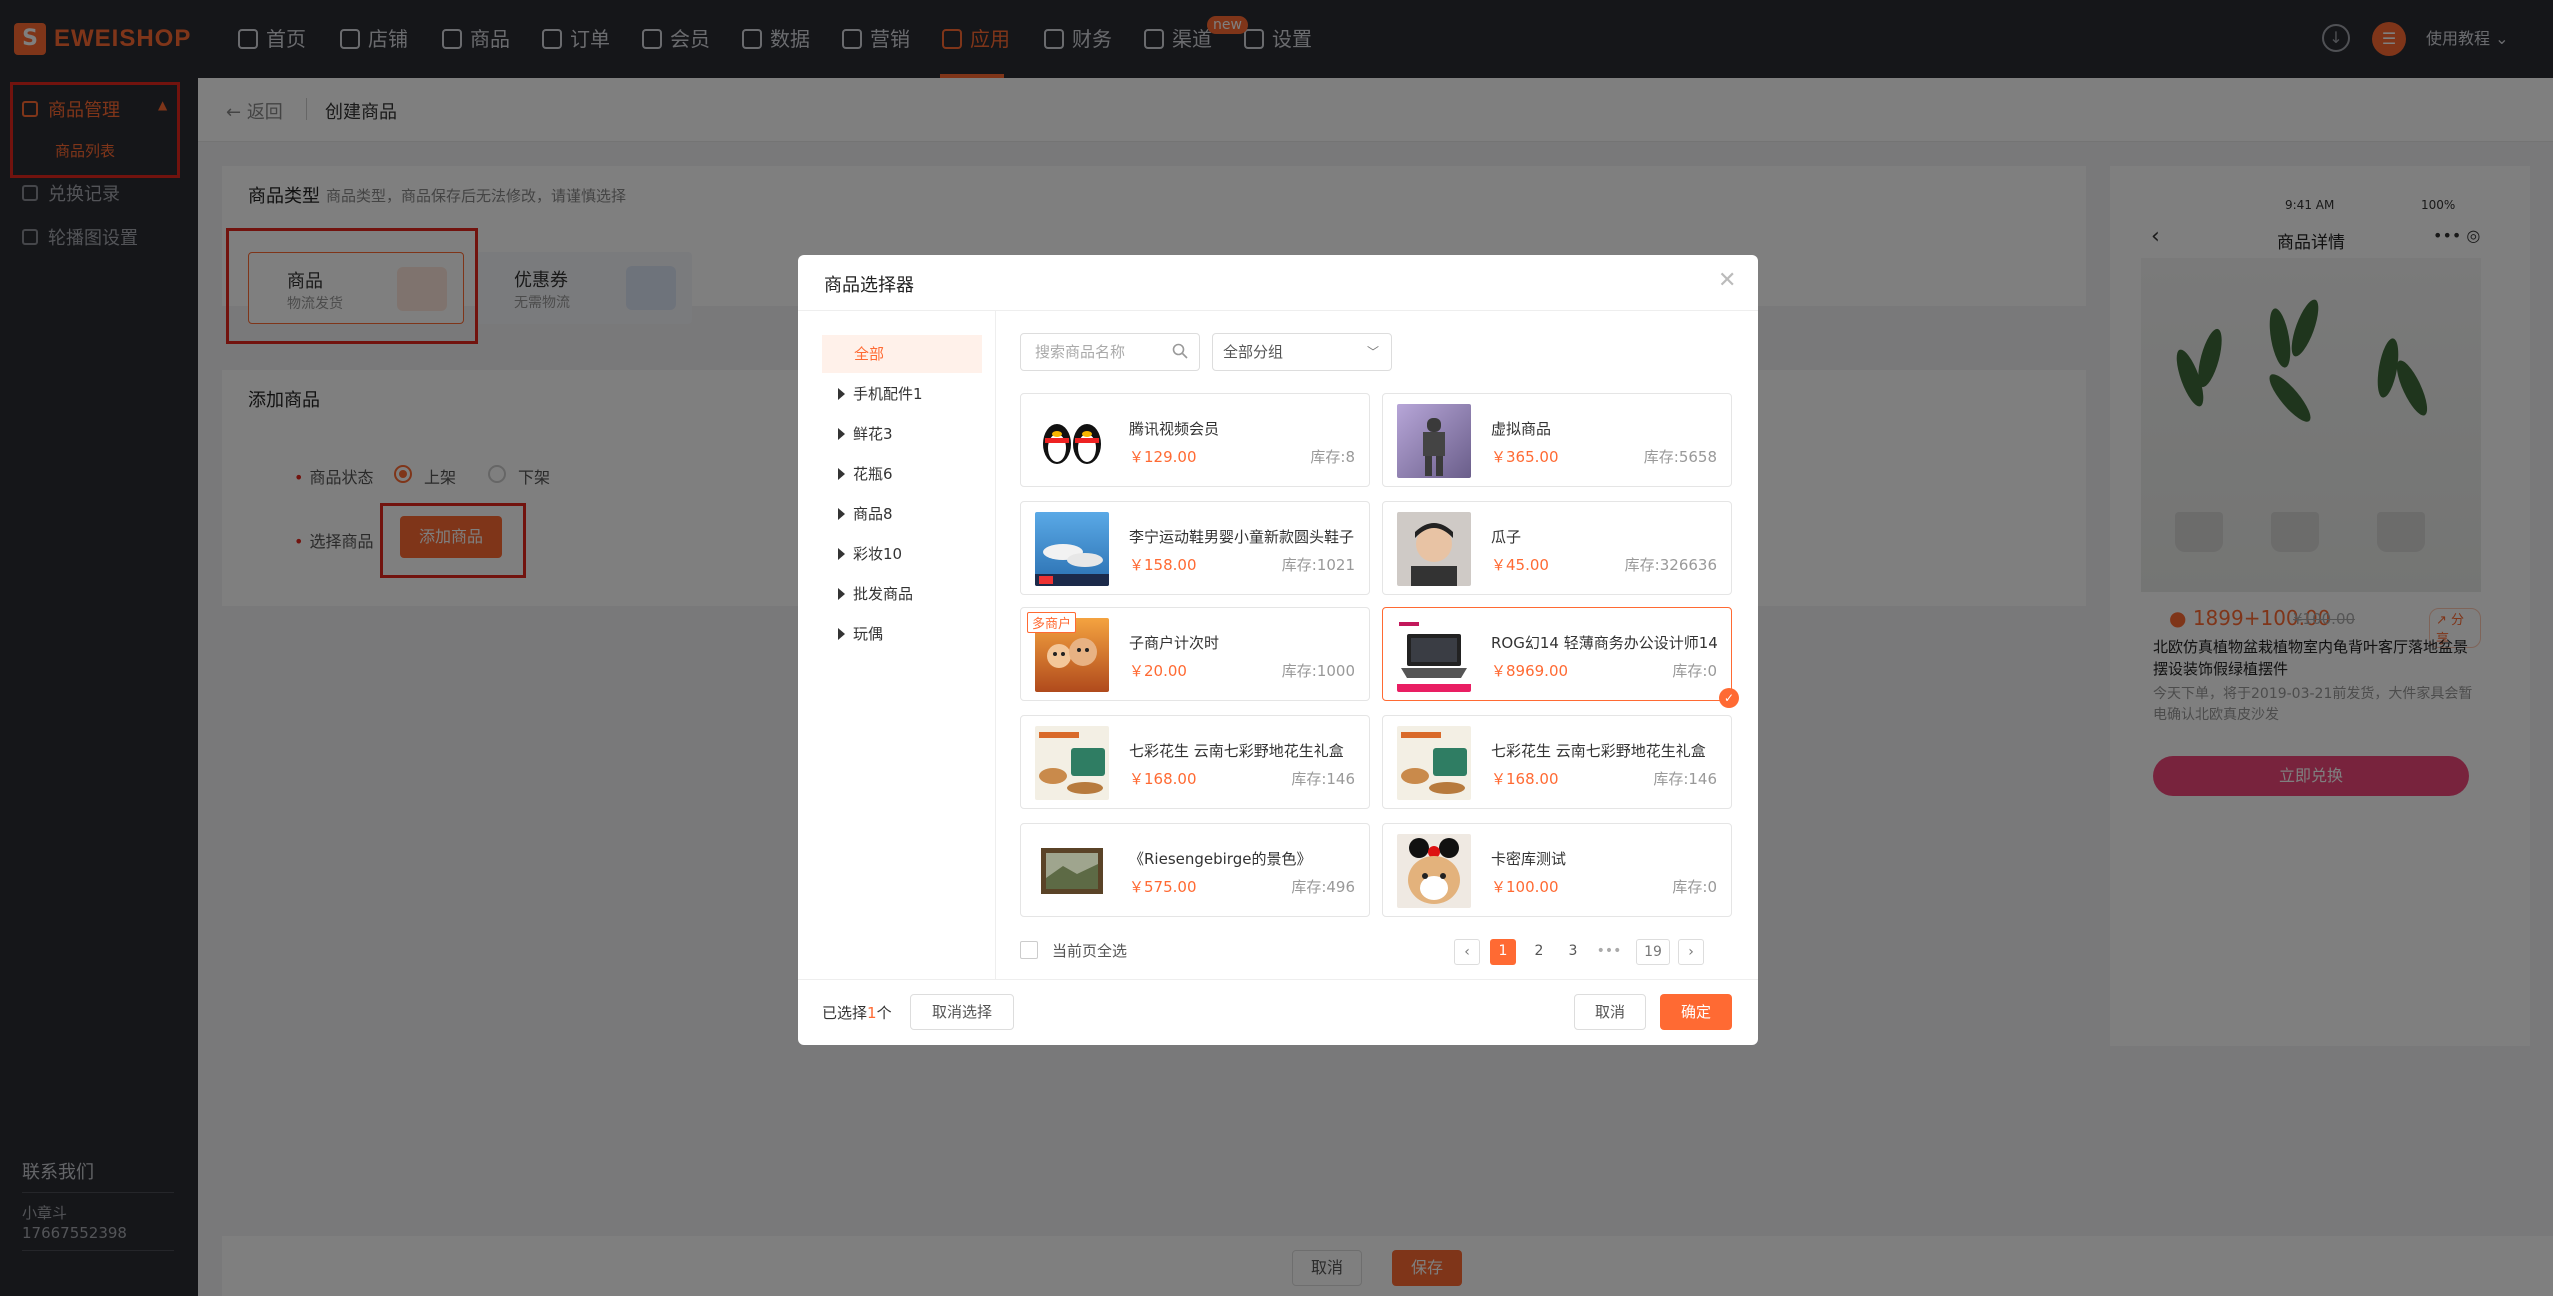 The width and height of the screenshot is (2553, 1296). Describe the element at coordinates (865, 473) in the screenshot. I see `tree-item: 花瓶6` at that location.